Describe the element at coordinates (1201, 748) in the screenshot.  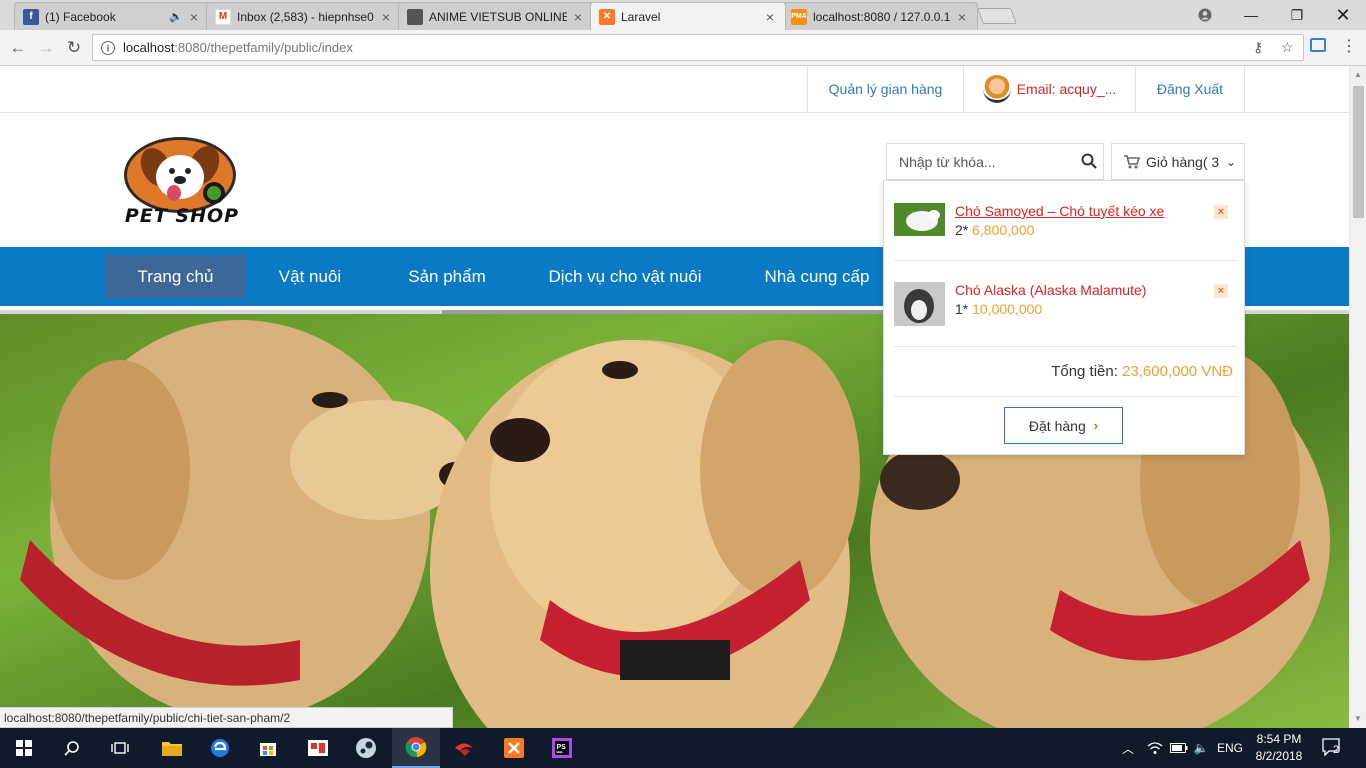
I see `volume-icon: 🔈` at that location.